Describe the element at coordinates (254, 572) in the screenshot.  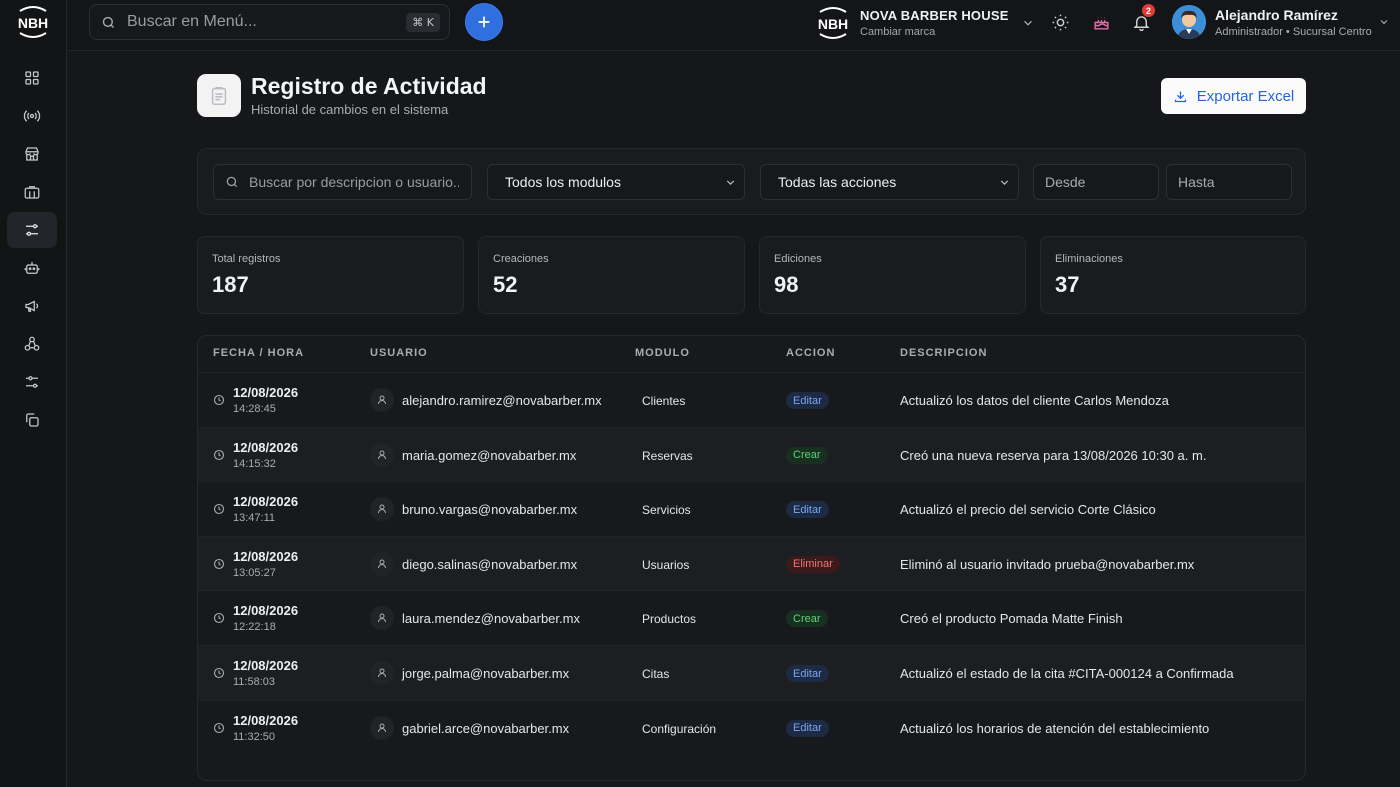
I see `row-time: 13:05:27` at that location.